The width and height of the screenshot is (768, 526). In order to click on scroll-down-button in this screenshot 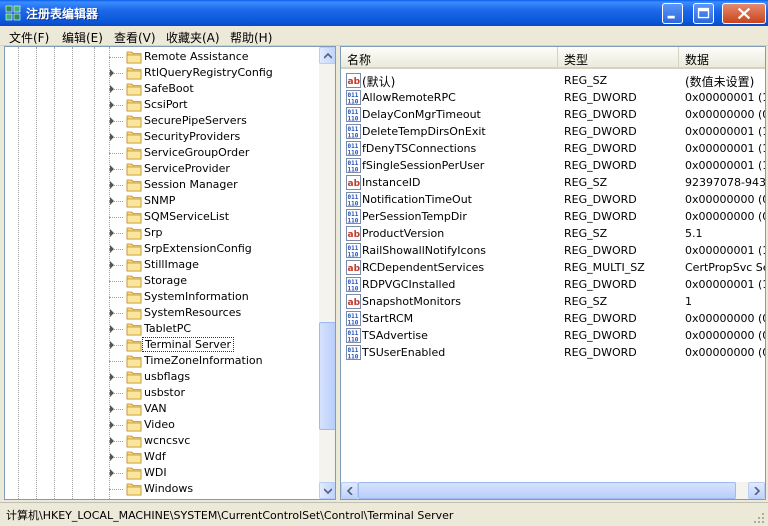, I will do `click(327, 490)`.